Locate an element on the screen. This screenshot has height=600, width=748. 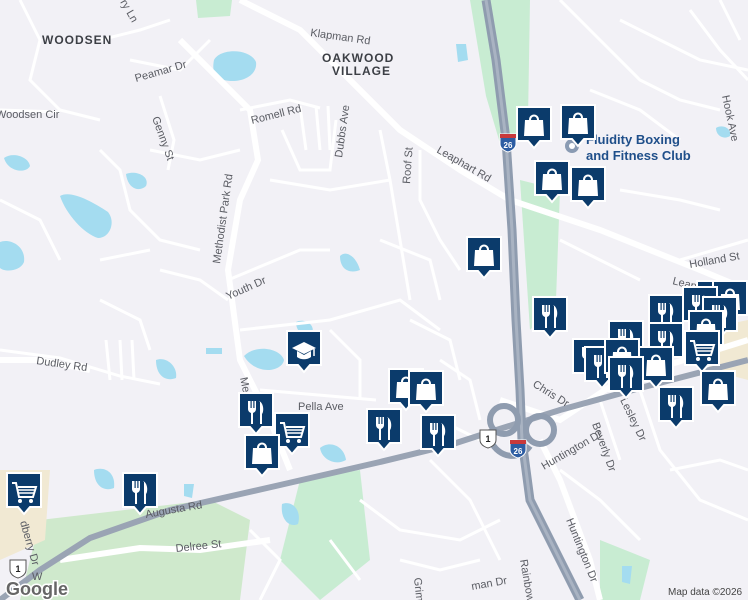
i26-shield-south: 26 is located at coordinates (518, 449).